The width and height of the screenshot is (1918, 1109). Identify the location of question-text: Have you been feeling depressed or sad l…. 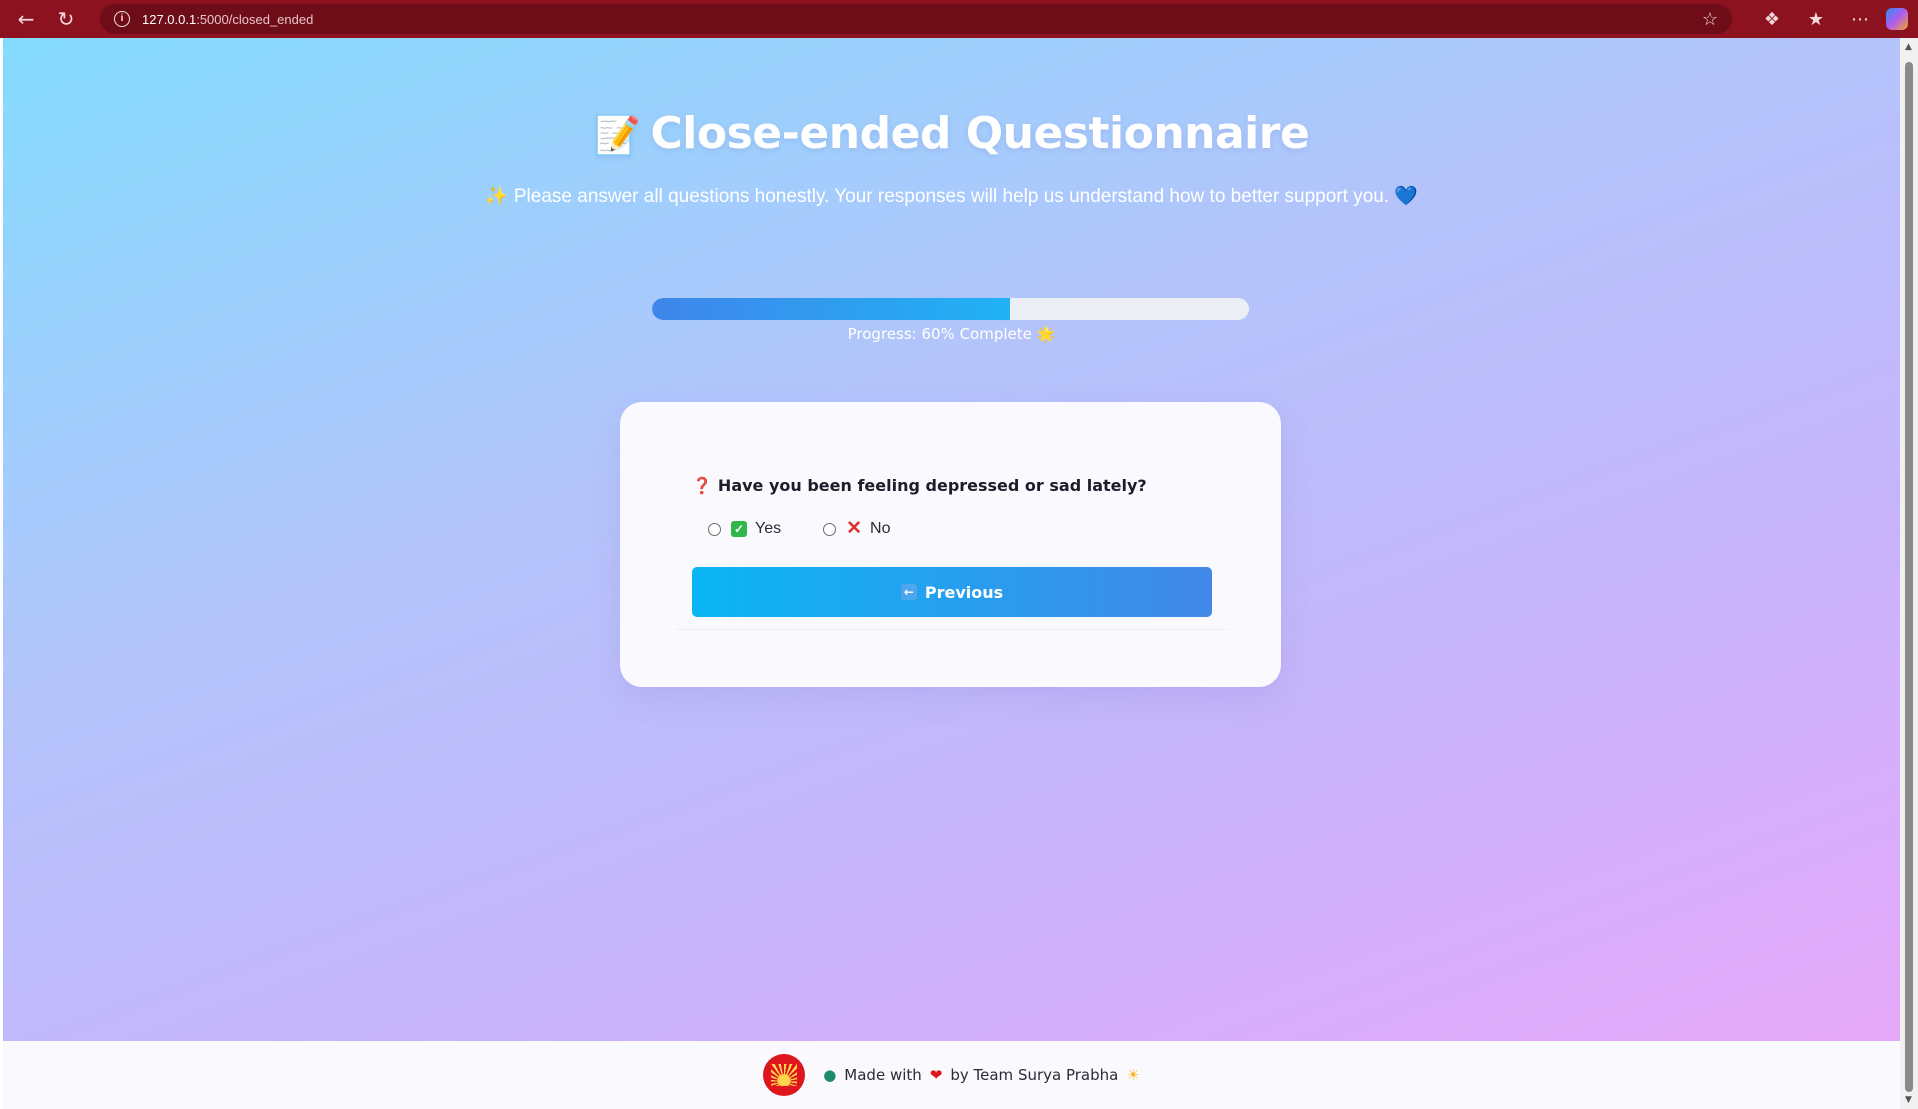
(932, 485).